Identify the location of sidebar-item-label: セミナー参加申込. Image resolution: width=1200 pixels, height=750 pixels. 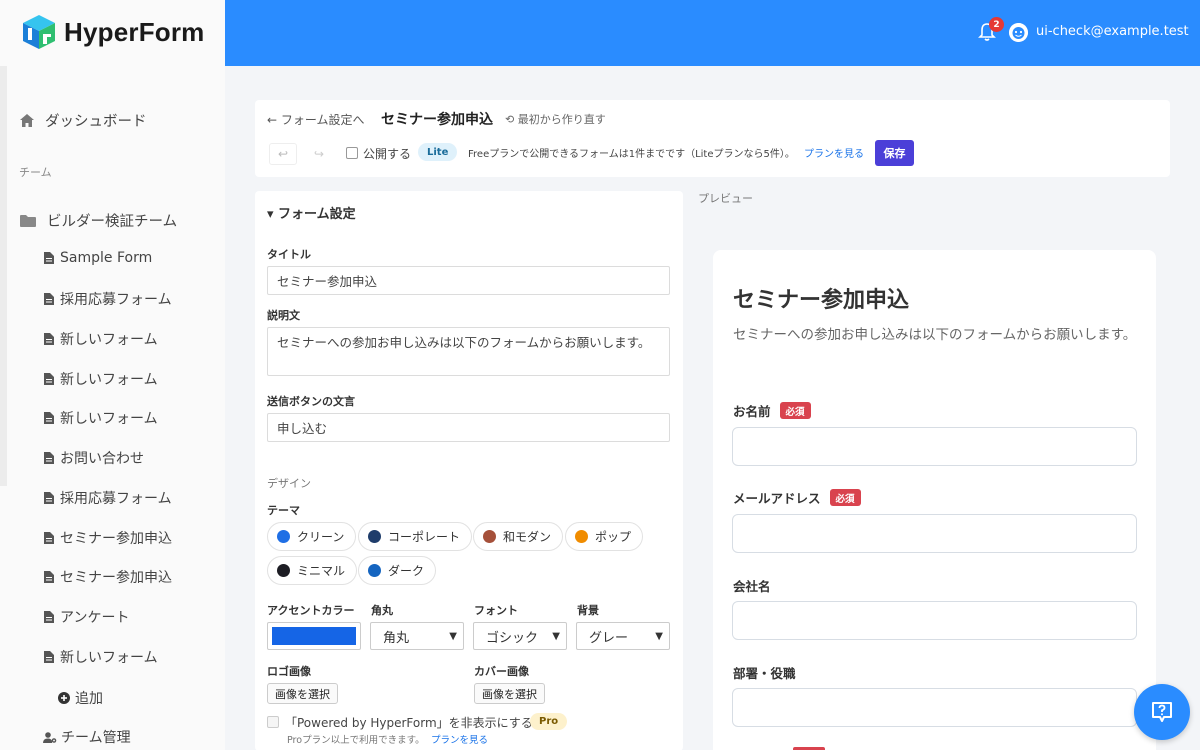
(116, 539).